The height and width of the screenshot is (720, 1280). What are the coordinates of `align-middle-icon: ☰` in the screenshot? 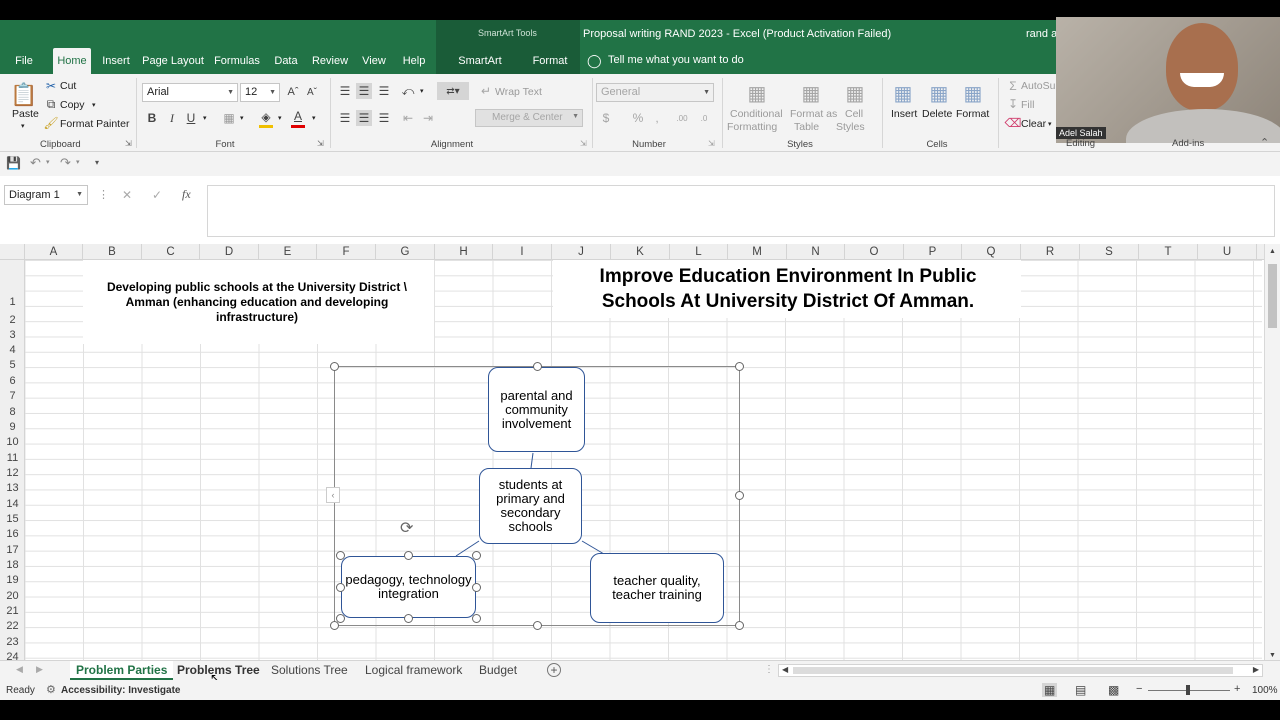 It's located at (364, 91).